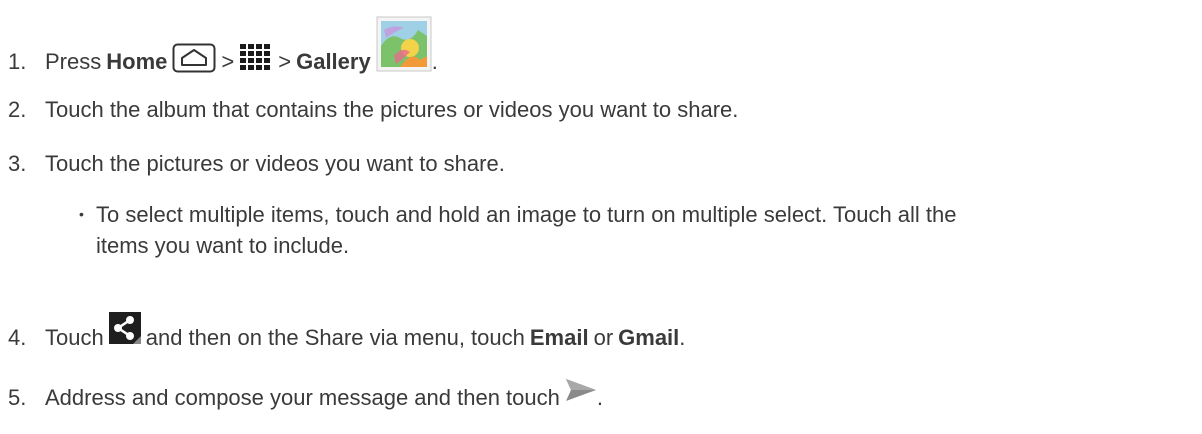 This screenshot has height=434, width=1202. Describe the element at coordinates (333, 61) in the screenshot. I see `gallery-label: Gallery` at that location.